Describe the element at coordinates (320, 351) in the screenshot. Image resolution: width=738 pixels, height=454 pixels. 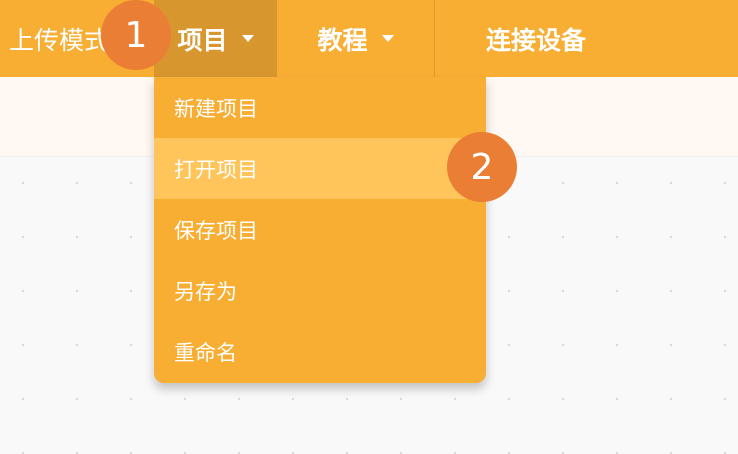
I see `menu-item-rename: 重命名` at that location.